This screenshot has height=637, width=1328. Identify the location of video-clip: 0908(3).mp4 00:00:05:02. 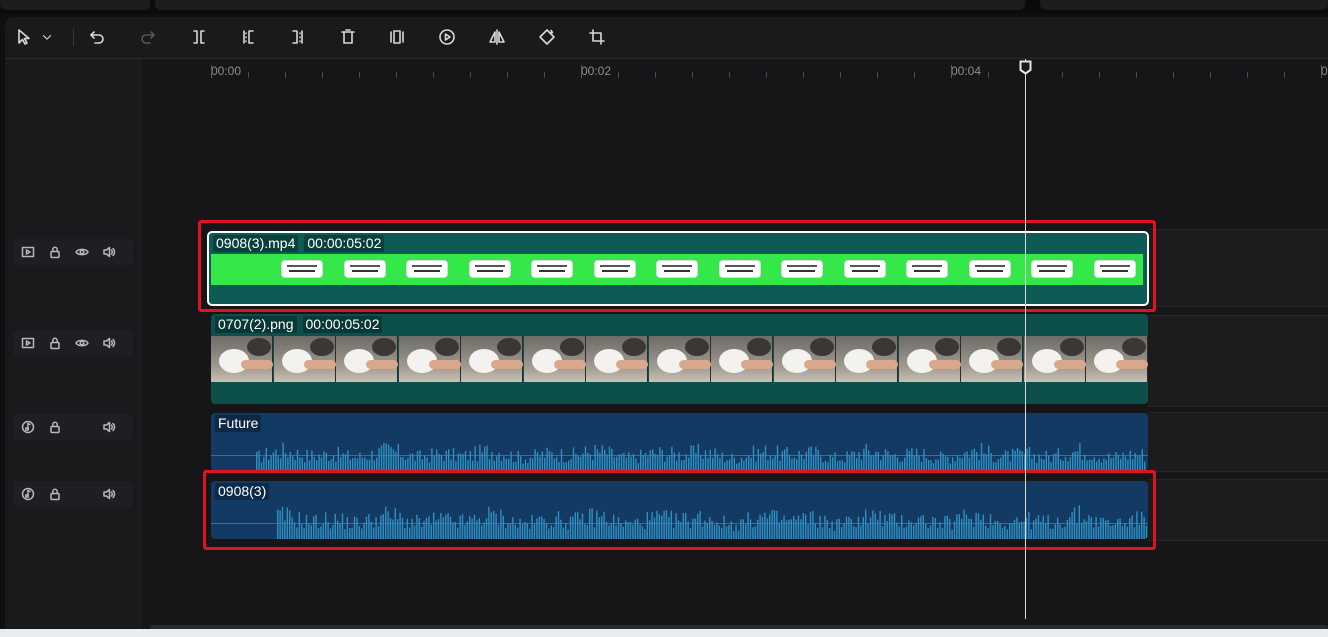
(678, 268).